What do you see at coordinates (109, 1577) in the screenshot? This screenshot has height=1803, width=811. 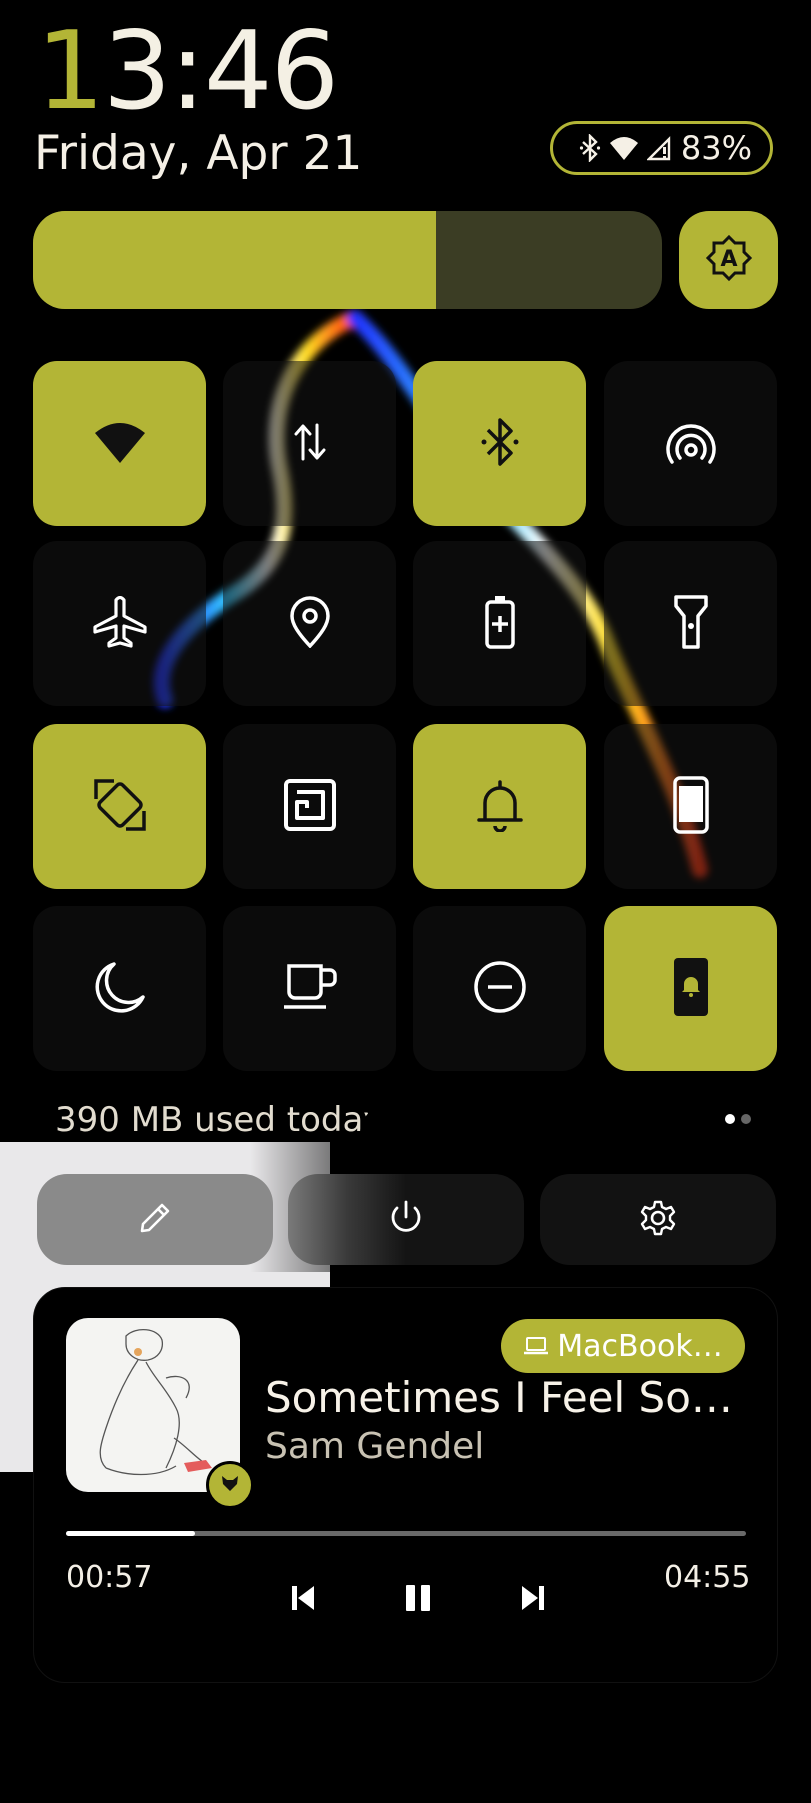 I see `elapsed-time: 00:57` at bounding box center [109, 1577].